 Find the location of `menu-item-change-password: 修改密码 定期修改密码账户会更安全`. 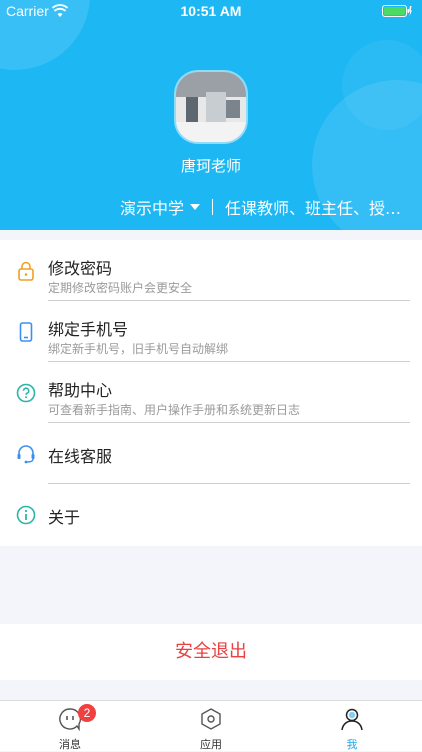

menu-item-change-password: 修改密码 定期修改密码账户会更安全 is located at coordinates (211, 270).